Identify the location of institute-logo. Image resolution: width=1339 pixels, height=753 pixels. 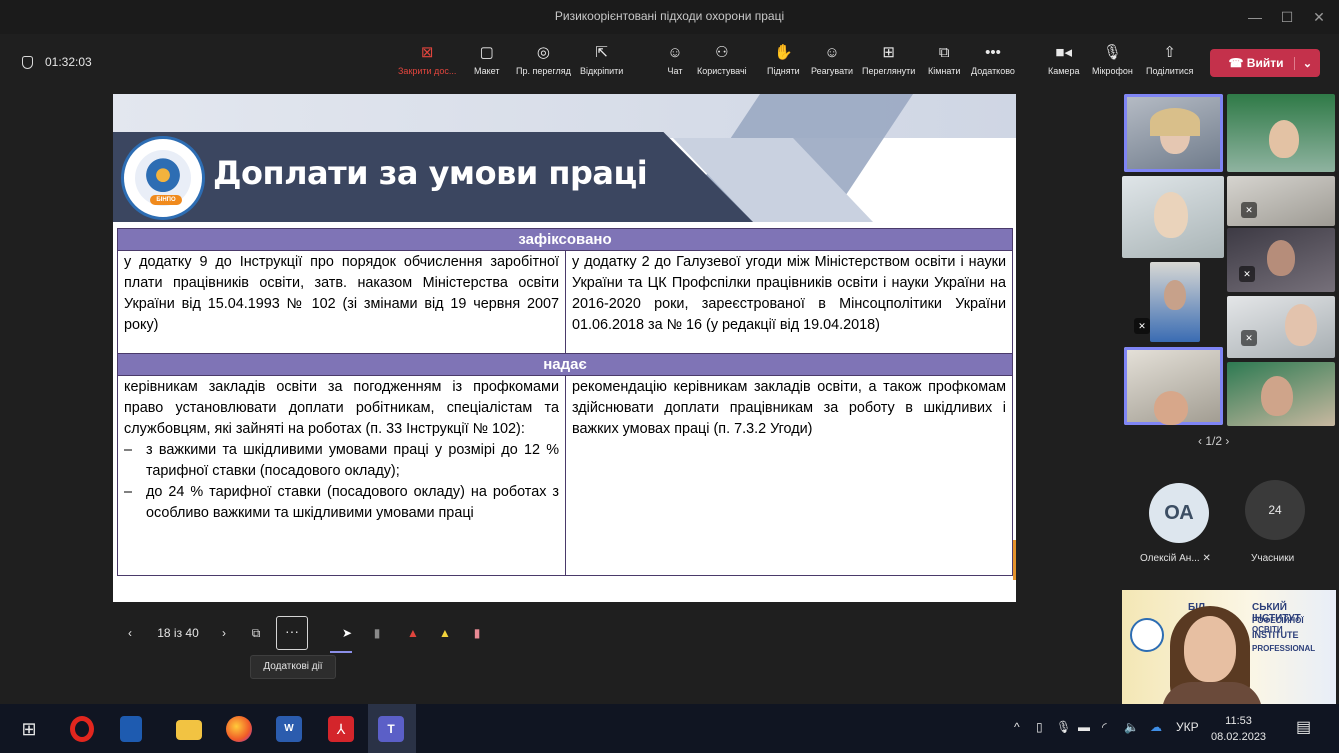
(1147, 635).